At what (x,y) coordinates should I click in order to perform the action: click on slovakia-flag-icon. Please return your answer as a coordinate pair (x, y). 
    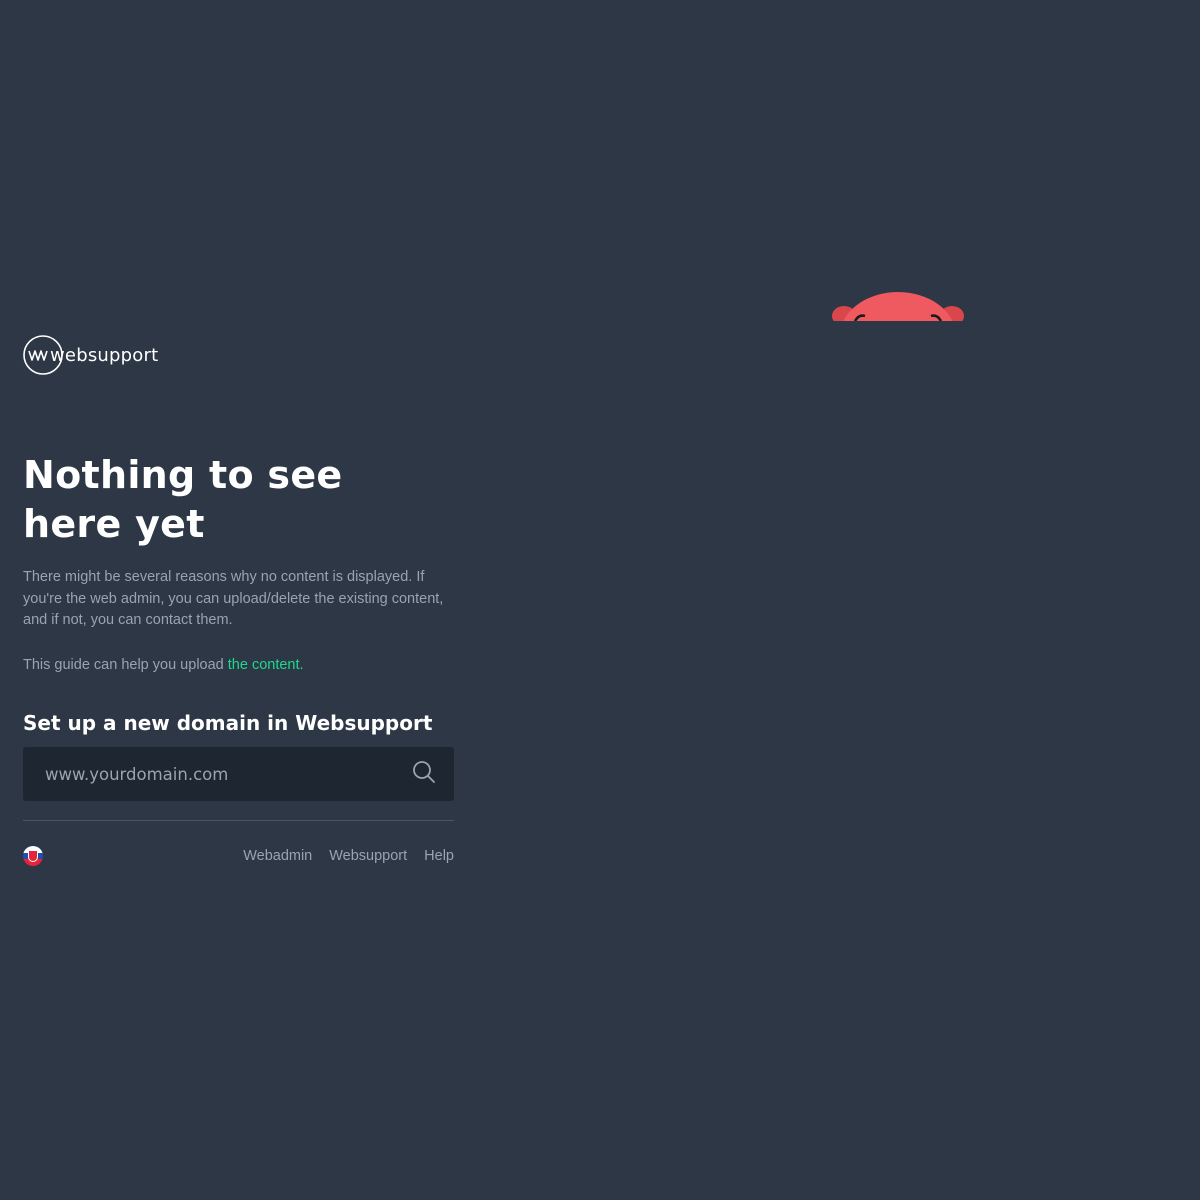
    Looking at the image, I should click on (33, 856).